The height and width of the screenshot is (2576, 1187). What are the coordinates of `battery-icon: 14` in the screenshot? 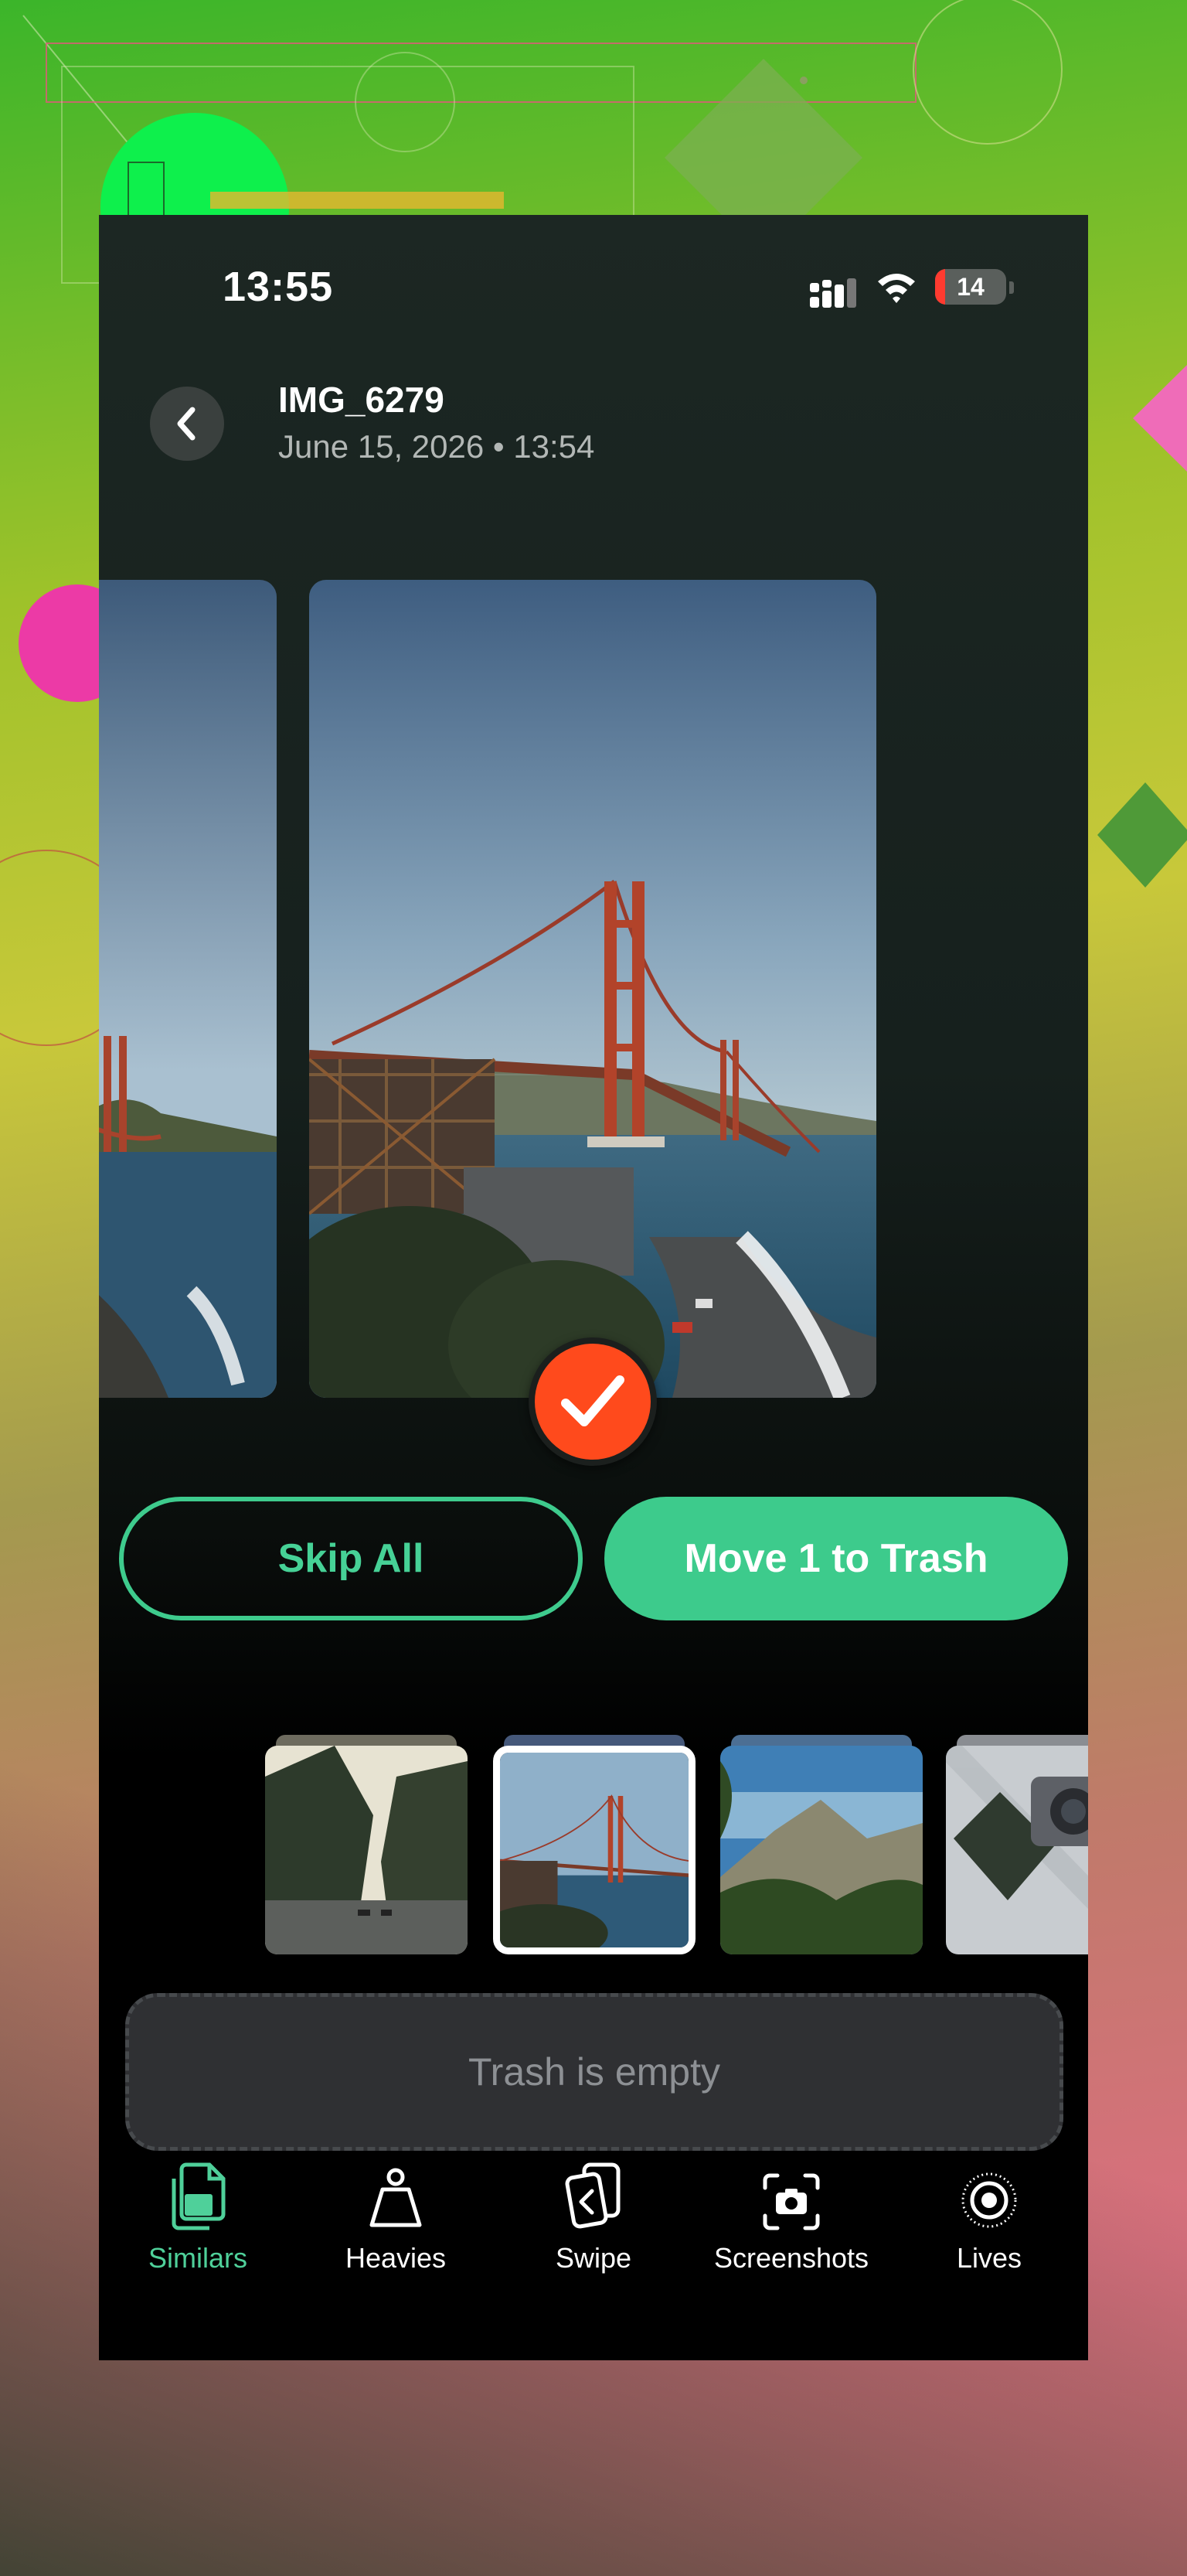 It's located at (970, 287).